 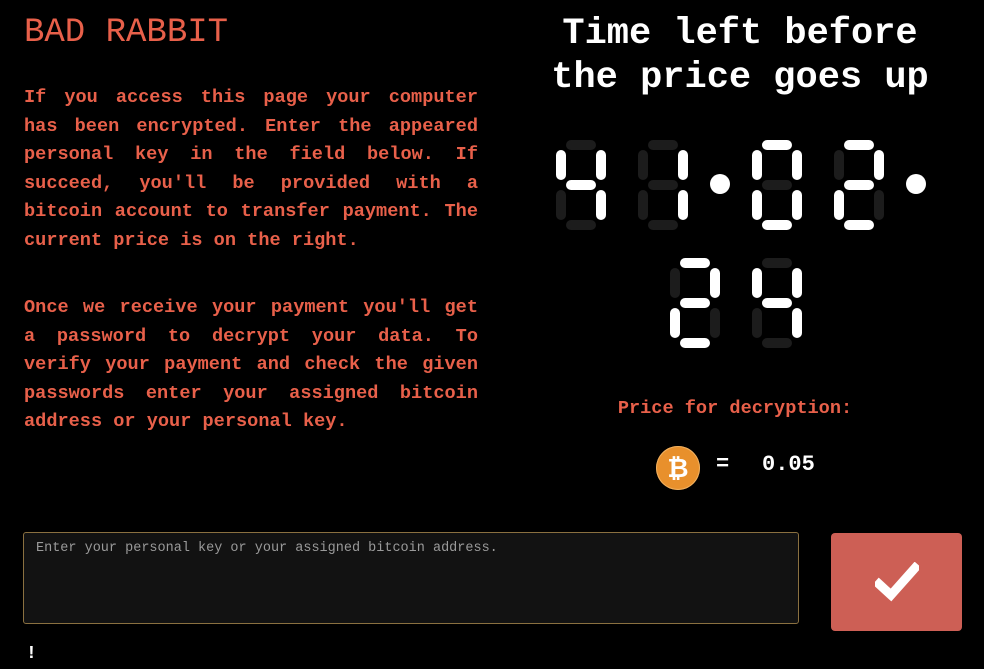 I want to click on bitcoin-icon: ₿, so click(x=678, y=468).